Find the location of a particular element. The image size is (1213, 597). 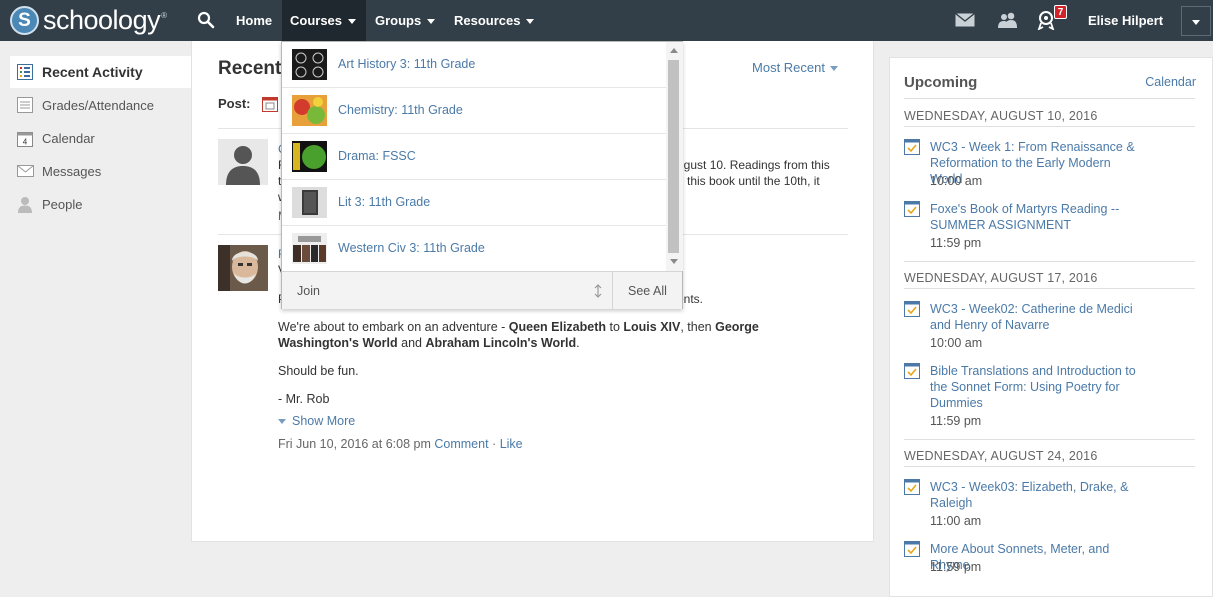

logo-wordmark: schoology is located at coordinates (102, 19).